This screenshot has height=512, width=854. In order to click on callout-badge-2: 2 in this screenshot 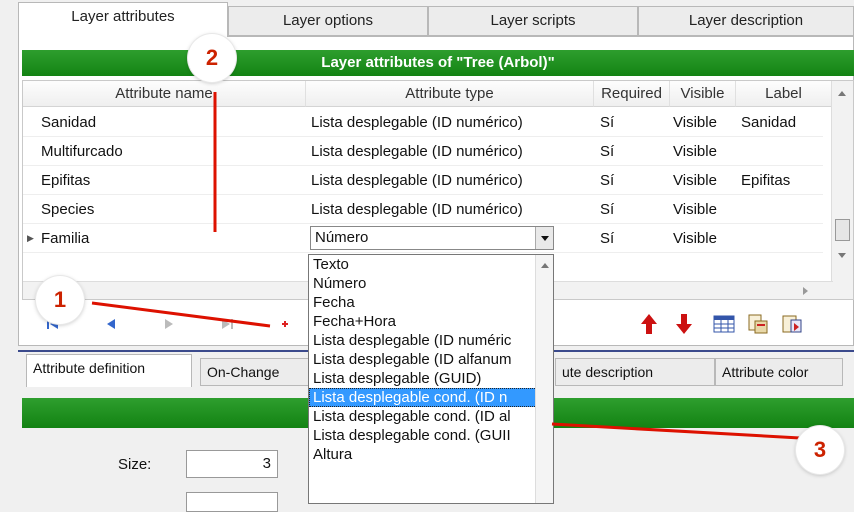, I will do `click(212, 58)`.